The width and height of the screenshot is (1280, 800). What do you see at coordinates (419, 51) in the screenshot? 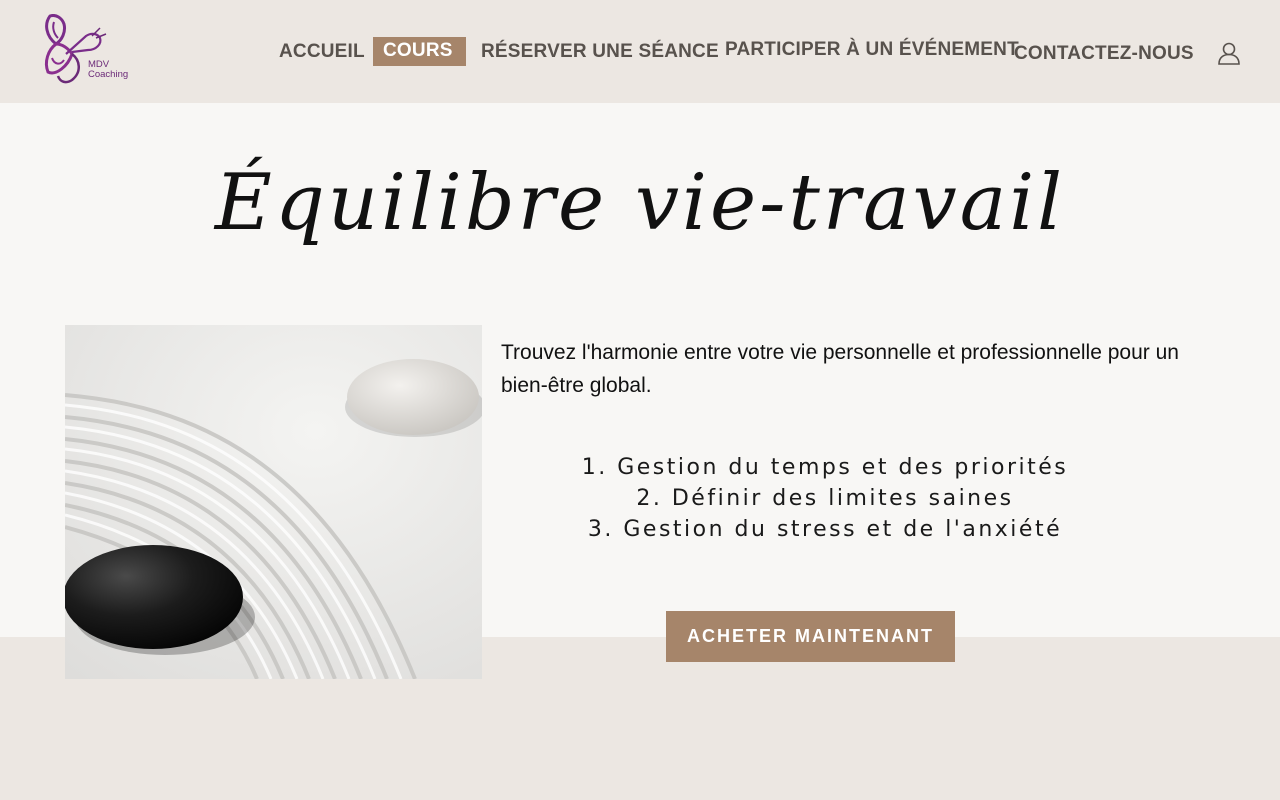
I see `nav-item-cours: COURS` at bounding box center [419, 51].